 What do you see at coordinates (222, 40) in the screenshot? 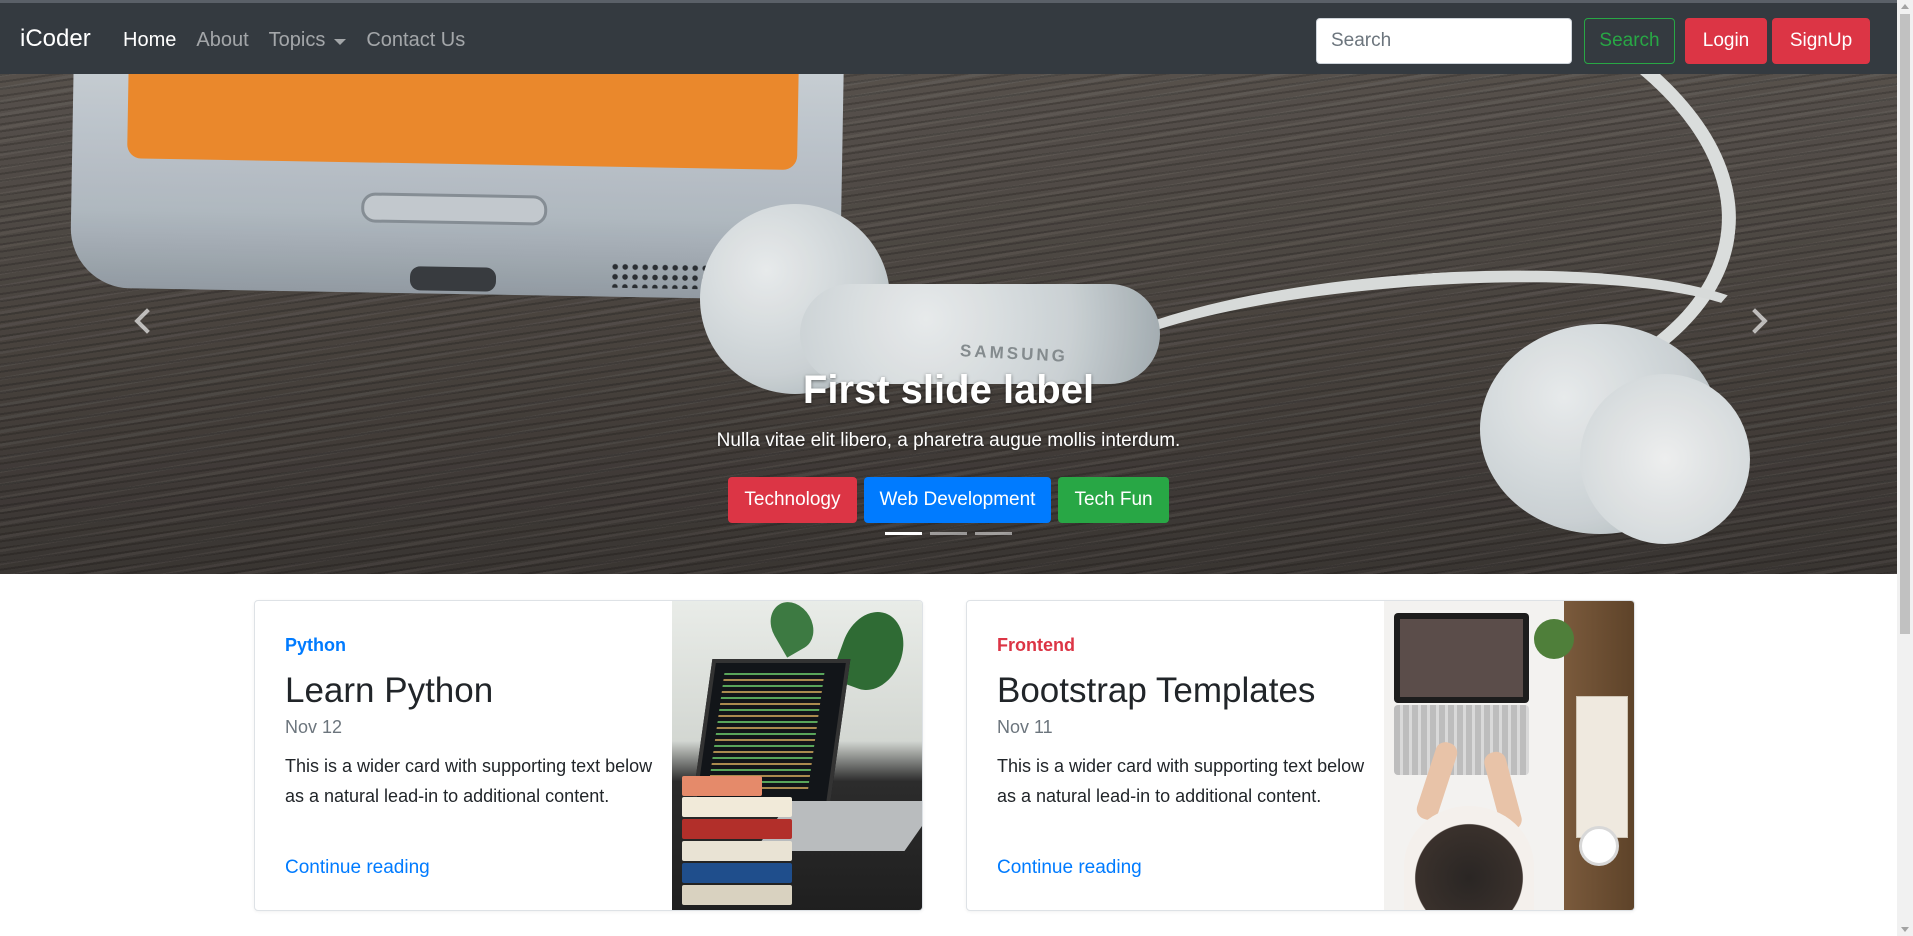
I see `nav-link-about: About` at bounding box center [222, 40].